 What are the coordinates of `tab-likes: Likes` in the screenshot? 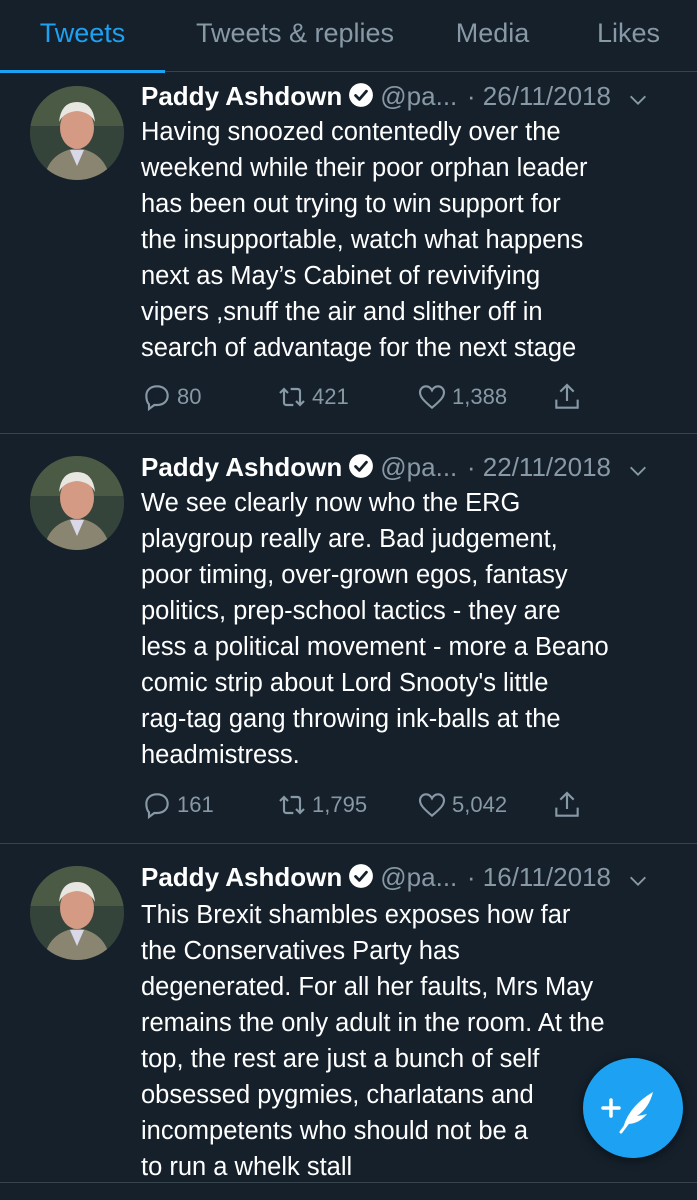 It's located at (628, 36).